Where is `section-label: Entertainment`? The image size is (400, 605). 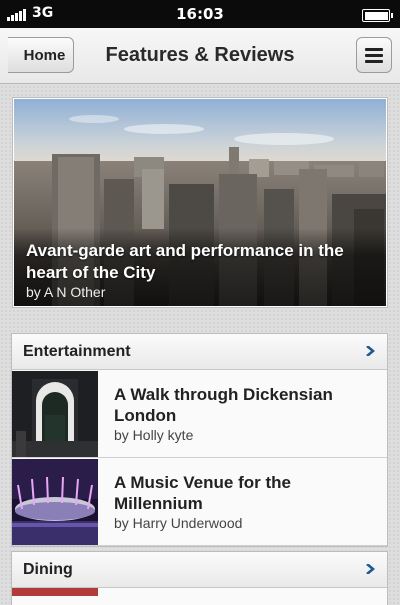
section-label: Entertainment is located at coordinates (77, 351).